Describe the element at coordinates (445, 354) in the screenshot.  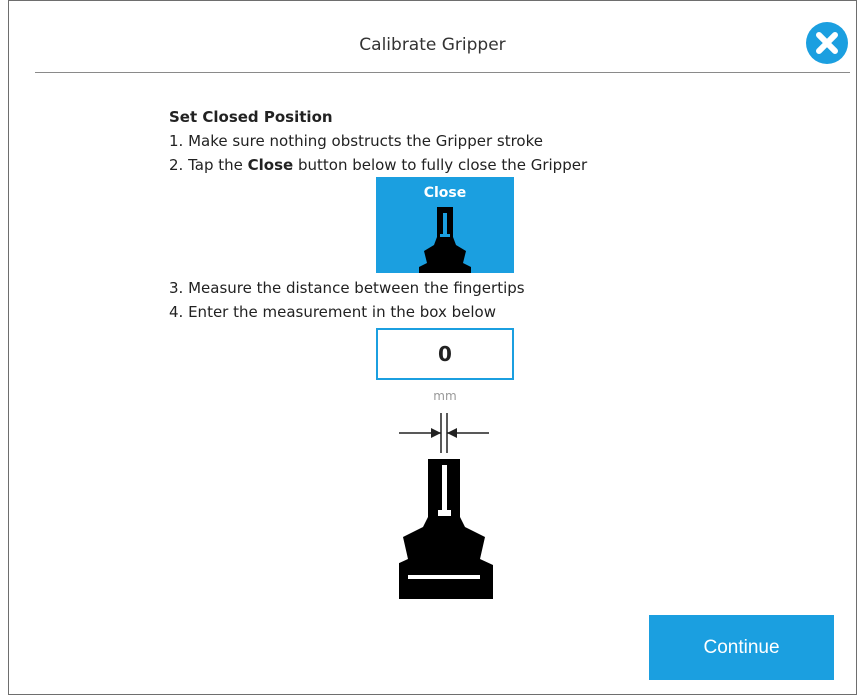
I see `measurement-input: 0` at that location.